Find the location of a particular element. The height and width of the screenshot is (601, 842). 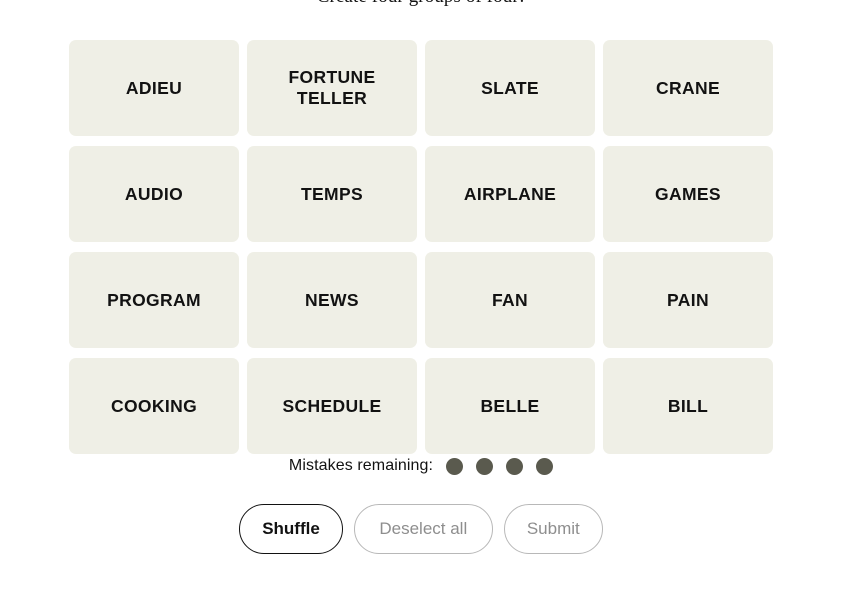

word-tile: BELLE is located at coordinates (510, 406).